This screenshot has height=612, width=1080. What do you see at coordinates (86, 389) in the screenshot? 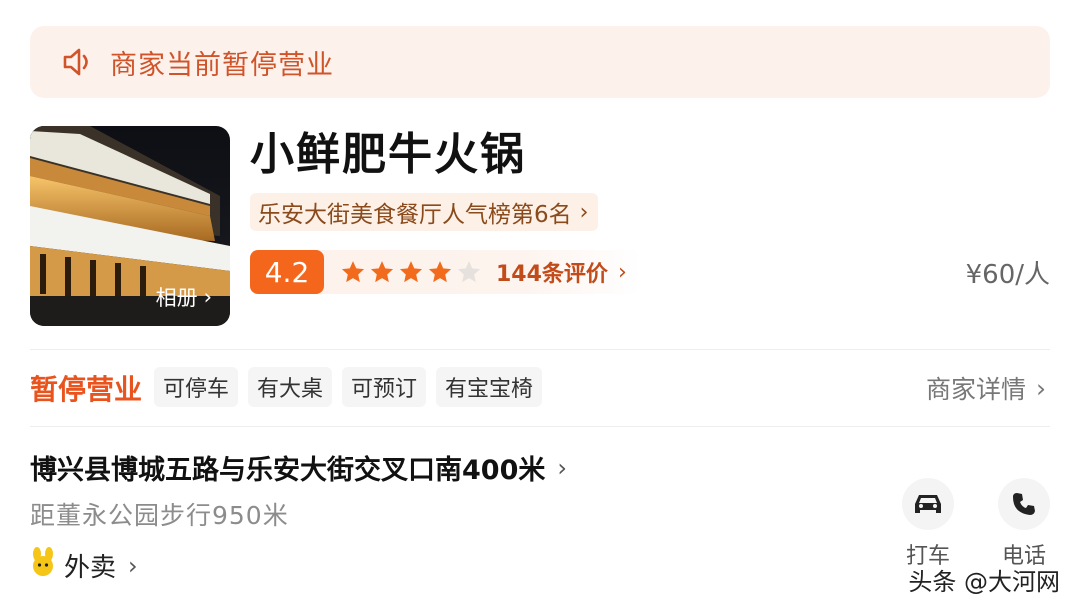
I see `business-status: 暂停营业` at bounding box center [86, 389].